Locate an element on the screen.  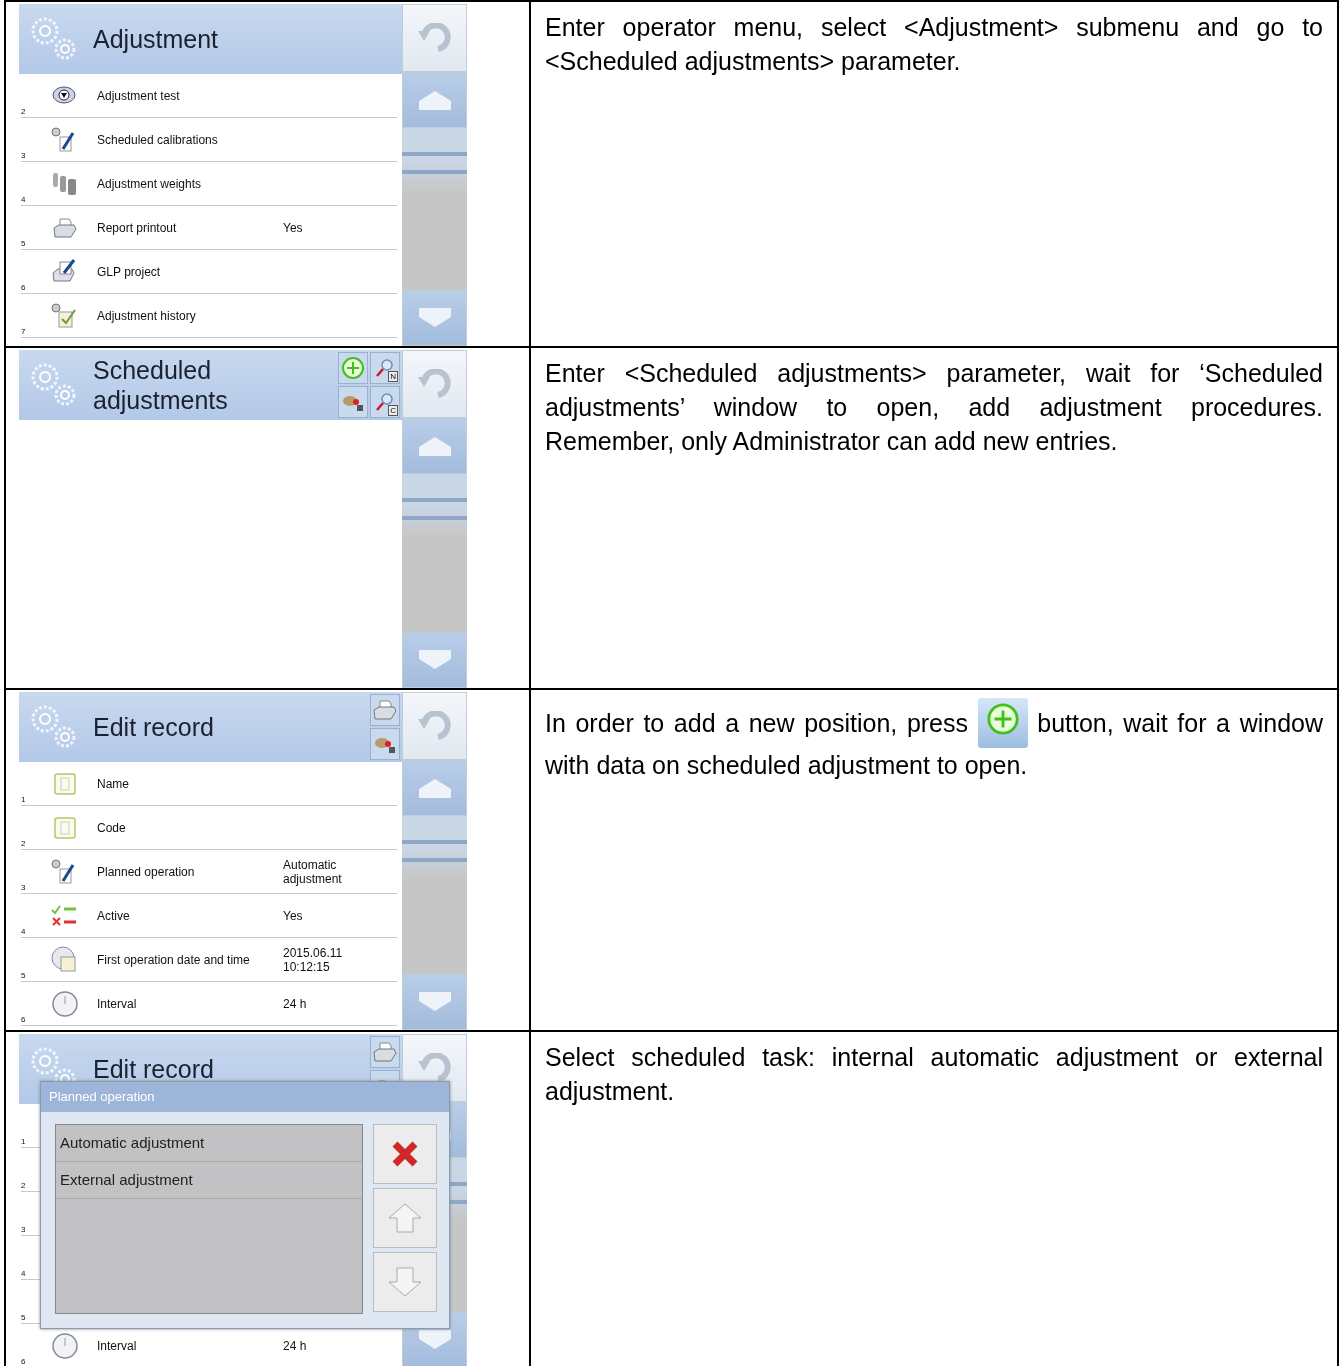
list-item: 5 First operation date and time 2015.06.11 10:12:15 is located at coordinates (209, 960).